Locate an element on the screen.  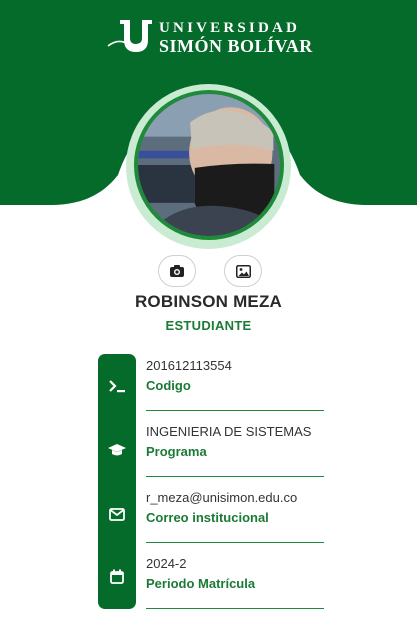
graduation-cap-icon is located at coordinates (117, 450).